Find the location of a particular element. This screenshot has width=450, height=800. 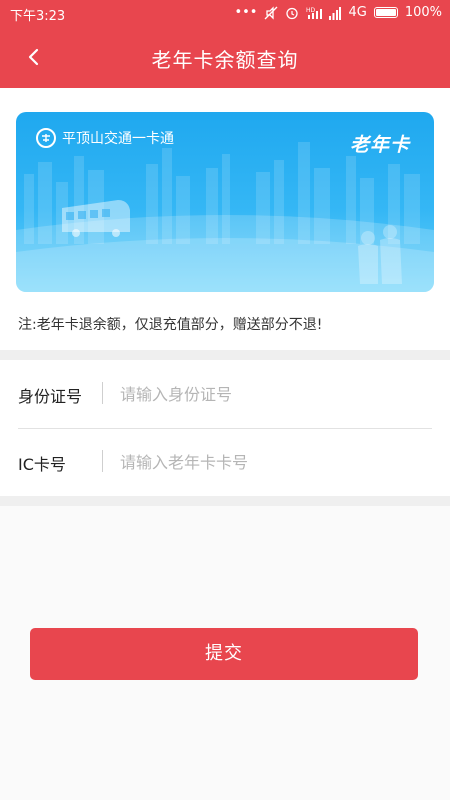

hd-signal-icon: HD is located at coordinates (314, 13).